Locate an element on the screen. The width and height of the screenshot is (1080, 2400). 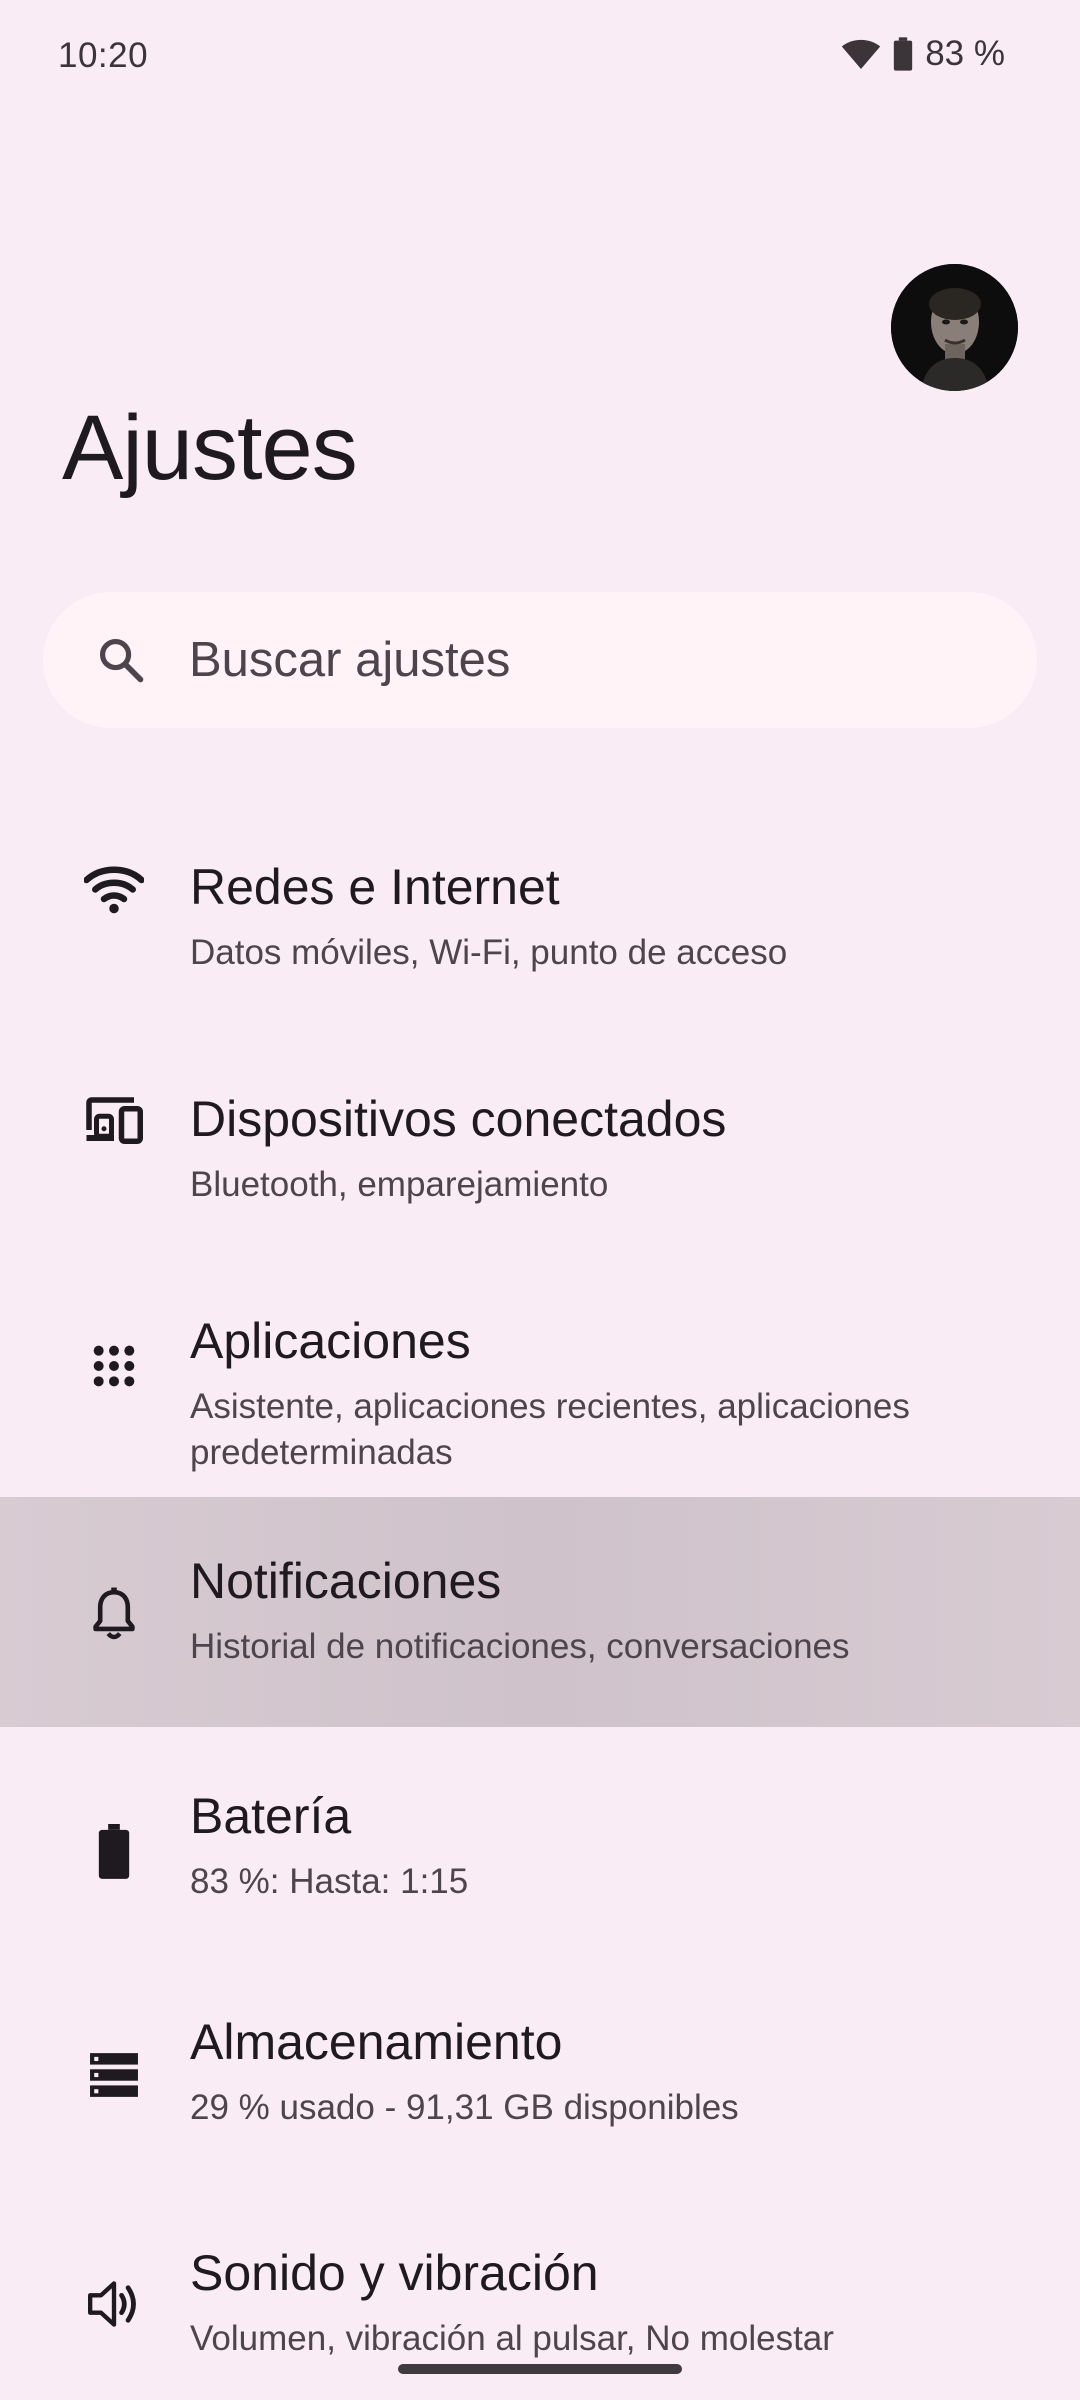
connected-devices-icon is located at coordinates (114, 1120).